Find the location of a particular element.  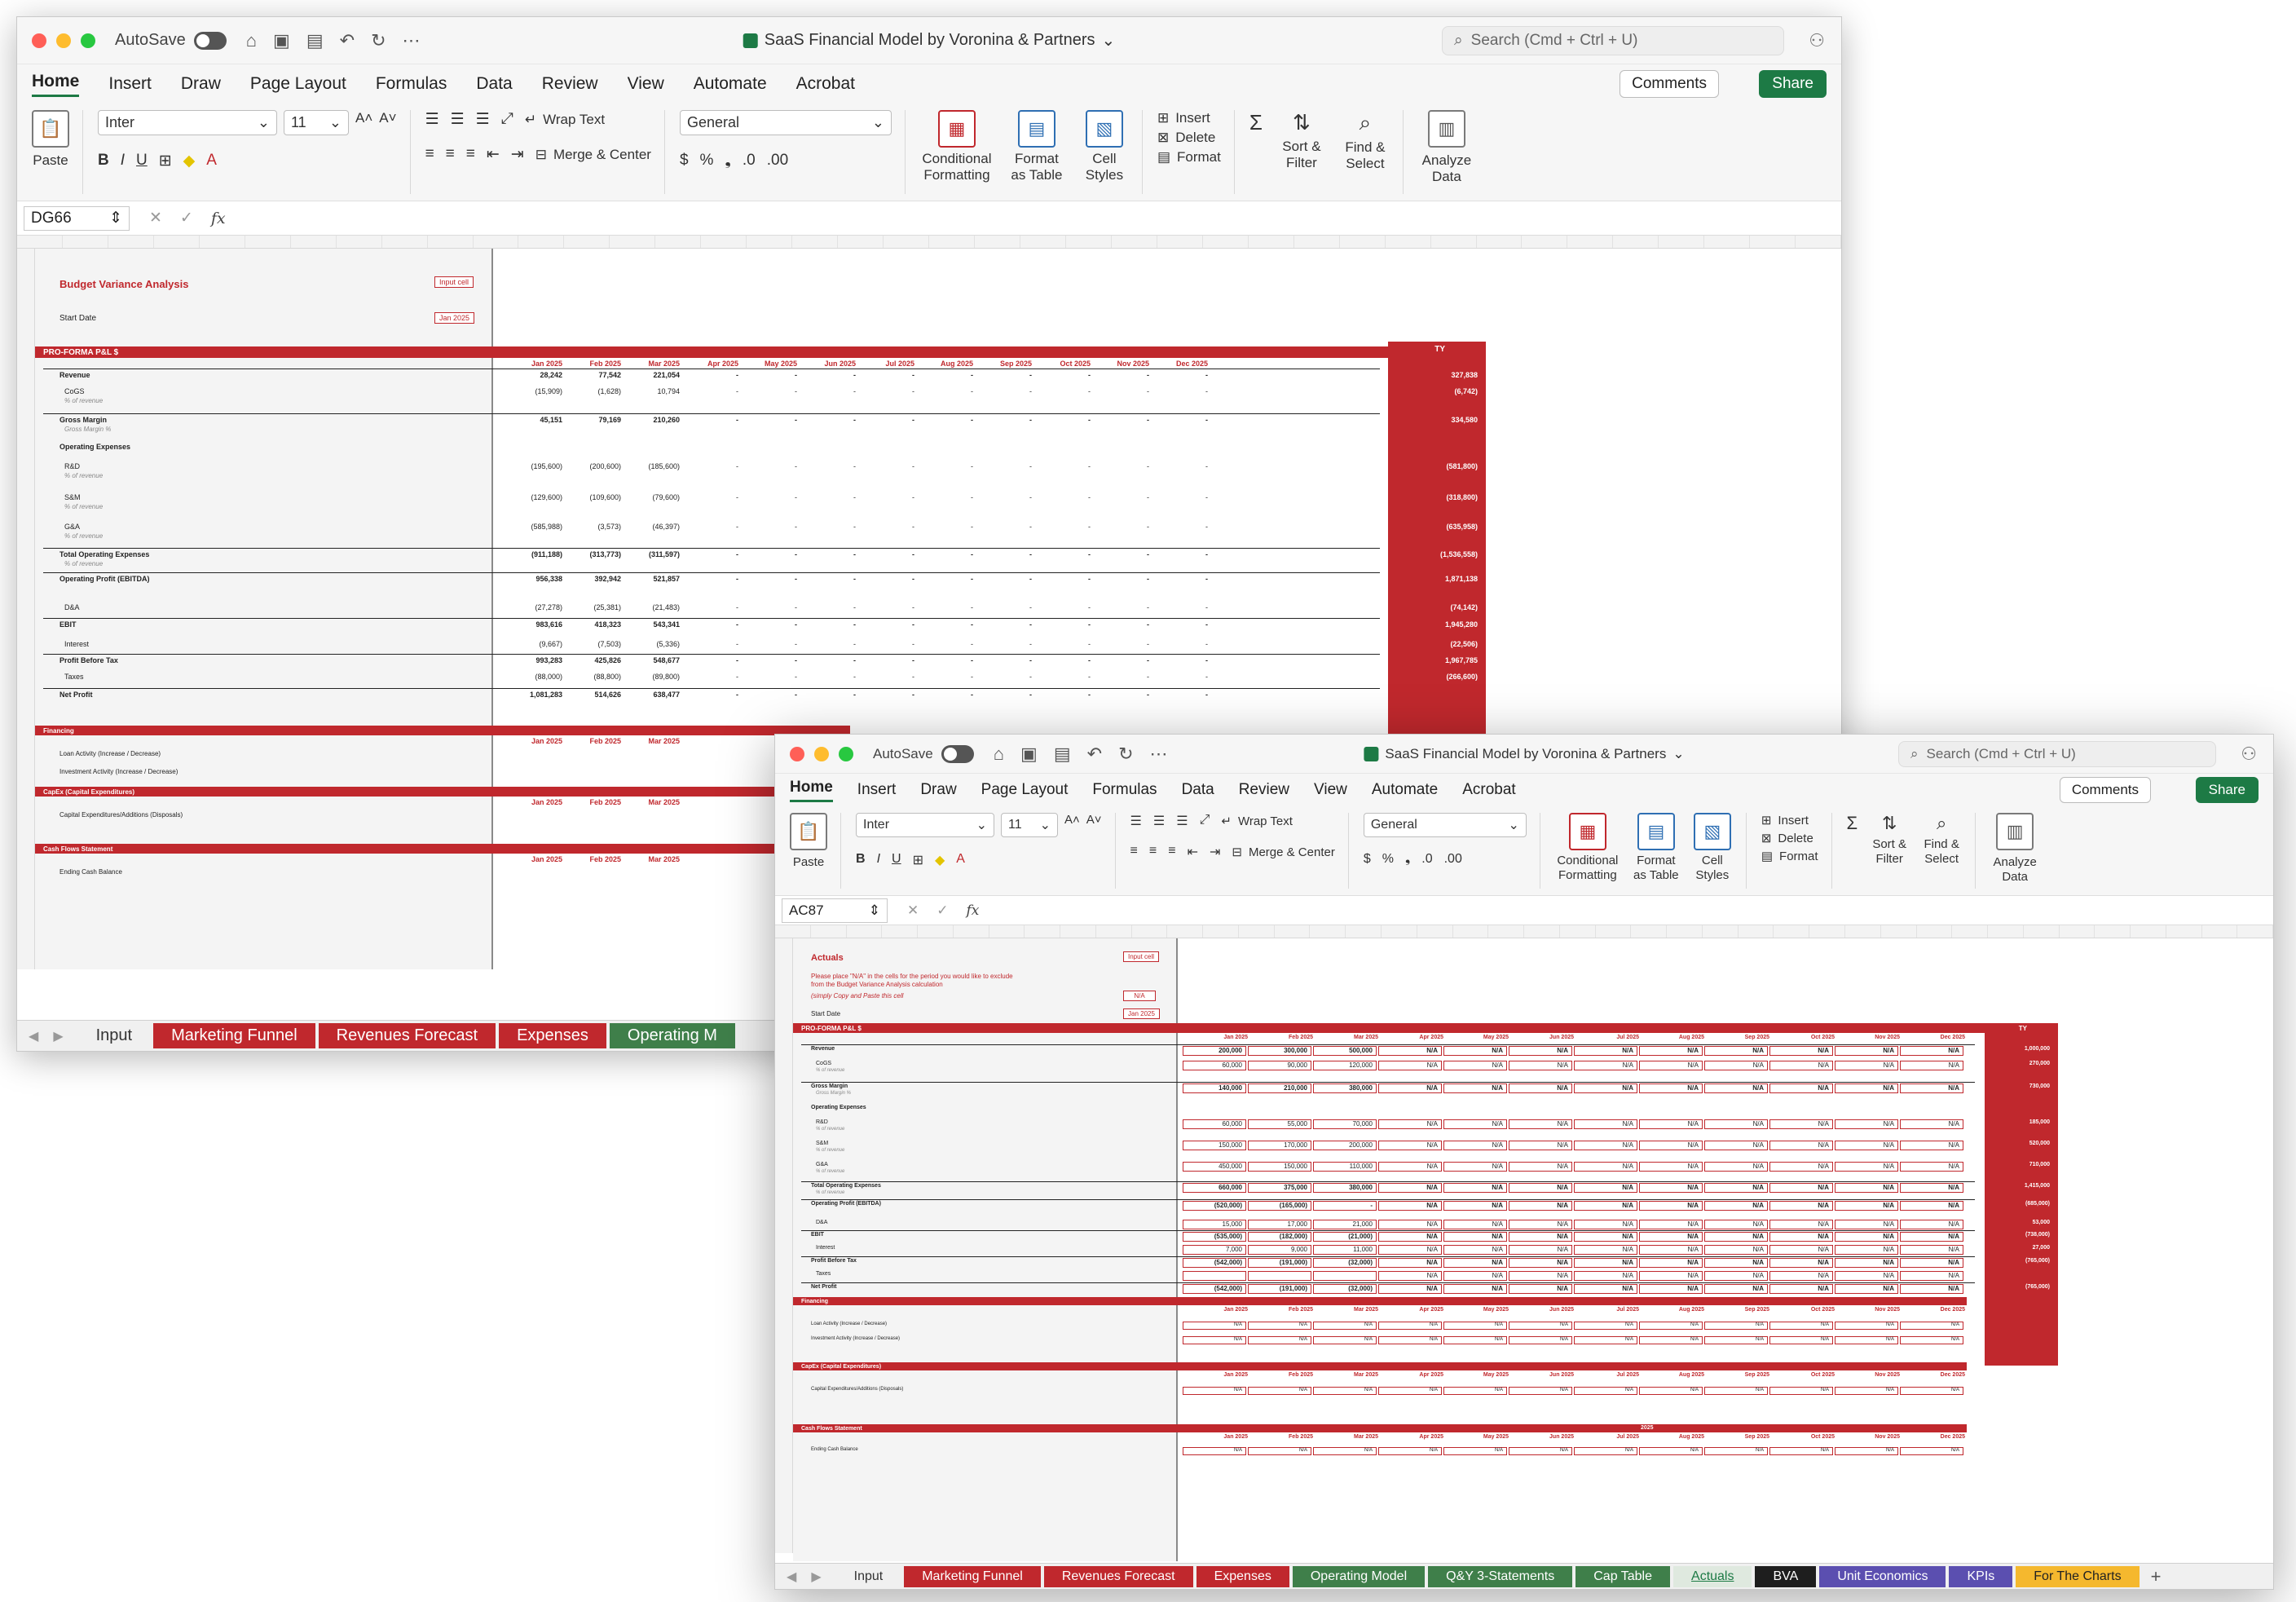

tab-page-layout: Page Layout is located at coordinates (1025, 790).